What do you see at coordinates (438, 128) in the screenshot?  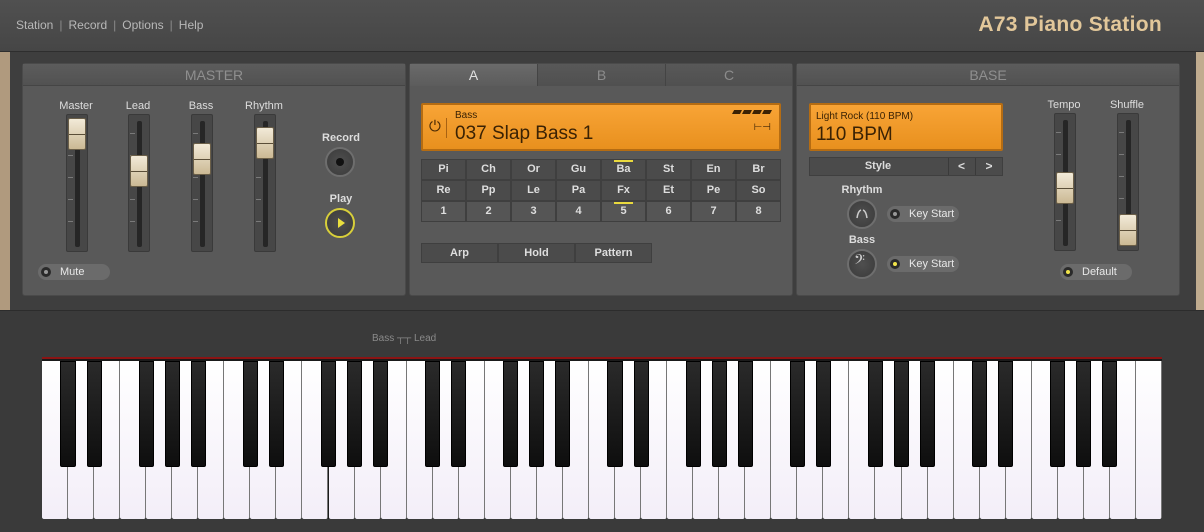 I see `power-icon: ⏻` at bounding box center [438, 128].